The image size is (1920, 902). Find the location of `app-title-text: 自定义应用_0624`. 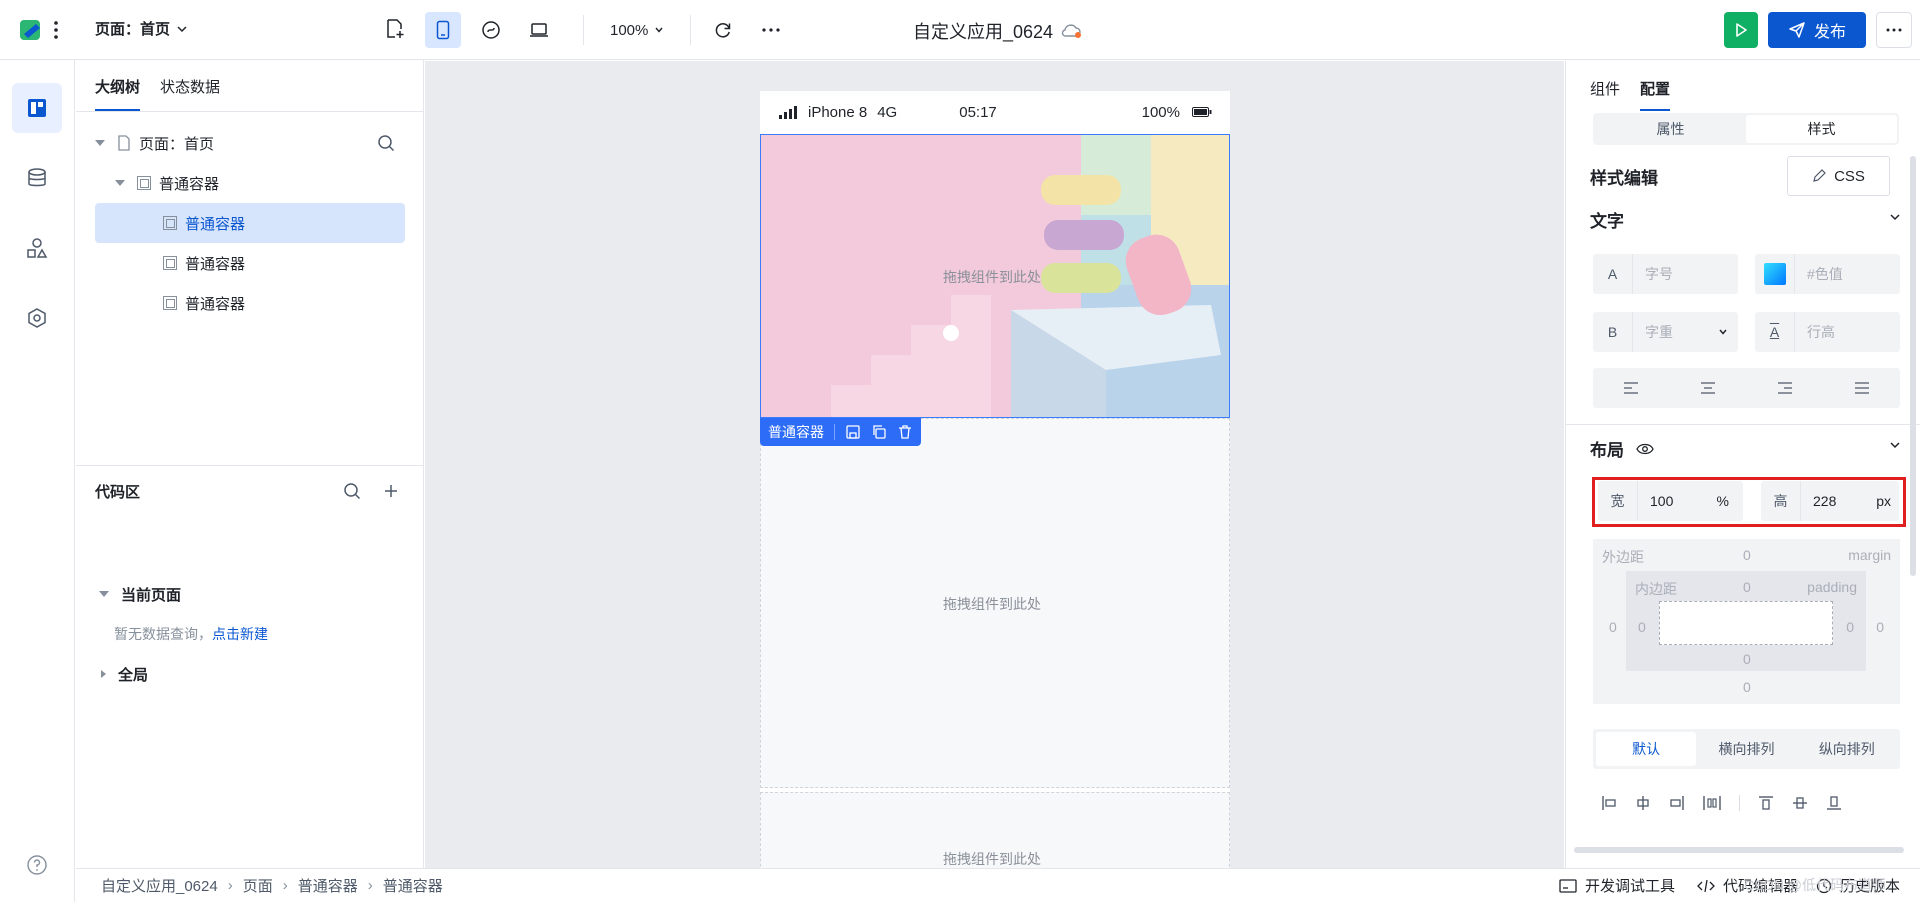

app-title-text: 自定义应用_0624 is located at coordinates (983, 32).